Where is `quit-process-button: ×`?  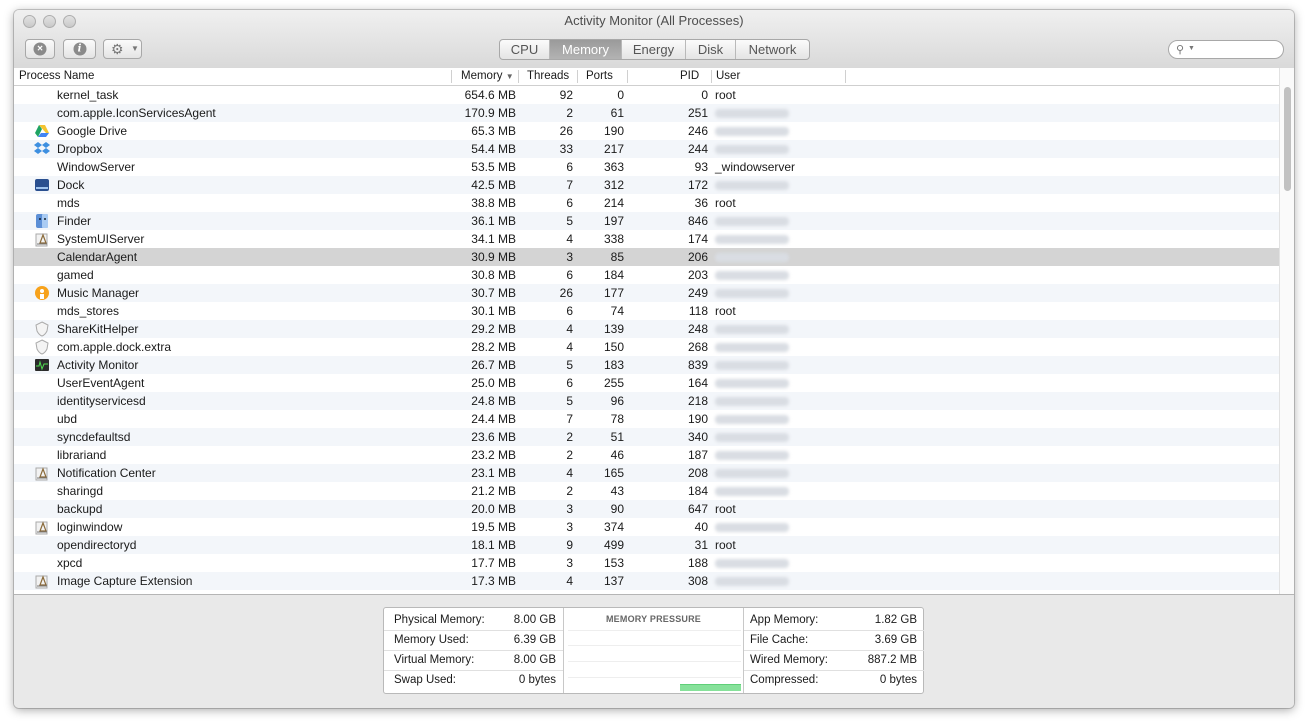 quit-process-button: × is located at coordinates (40, 49).